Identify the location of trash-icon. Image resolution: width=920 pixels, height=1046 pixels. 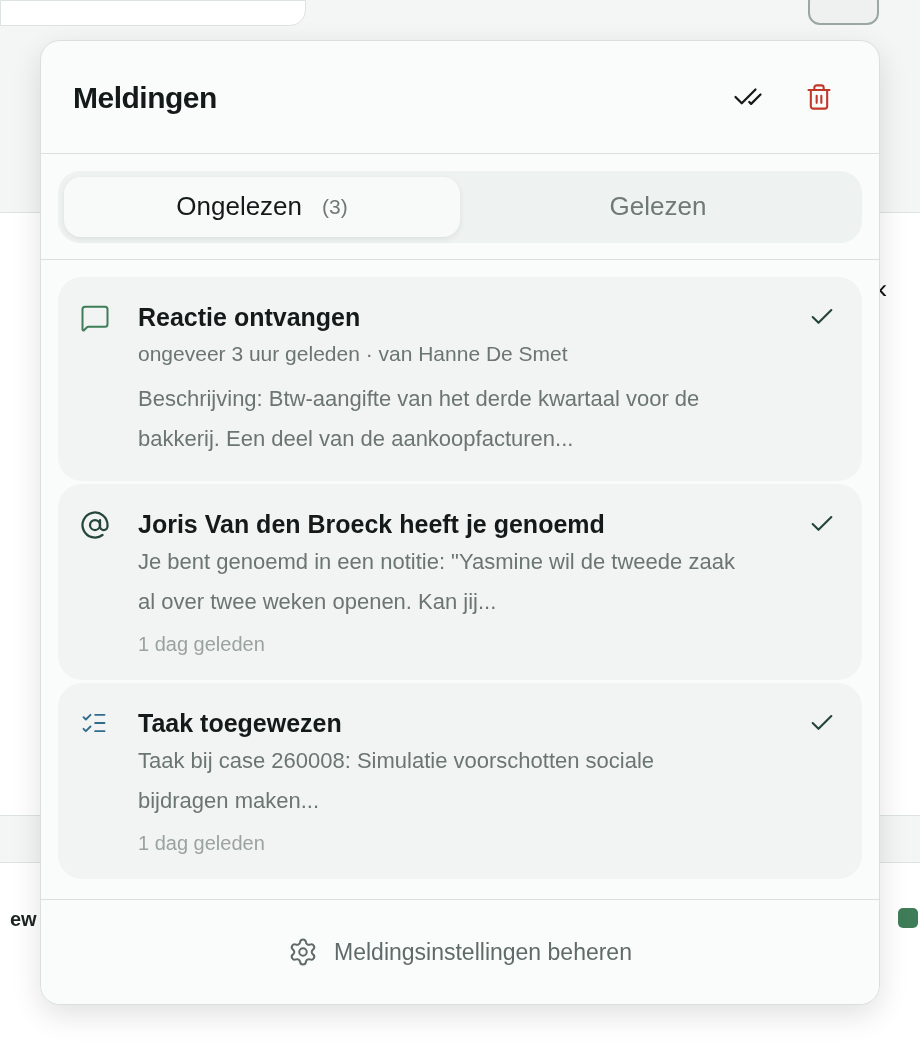
(819, 97).